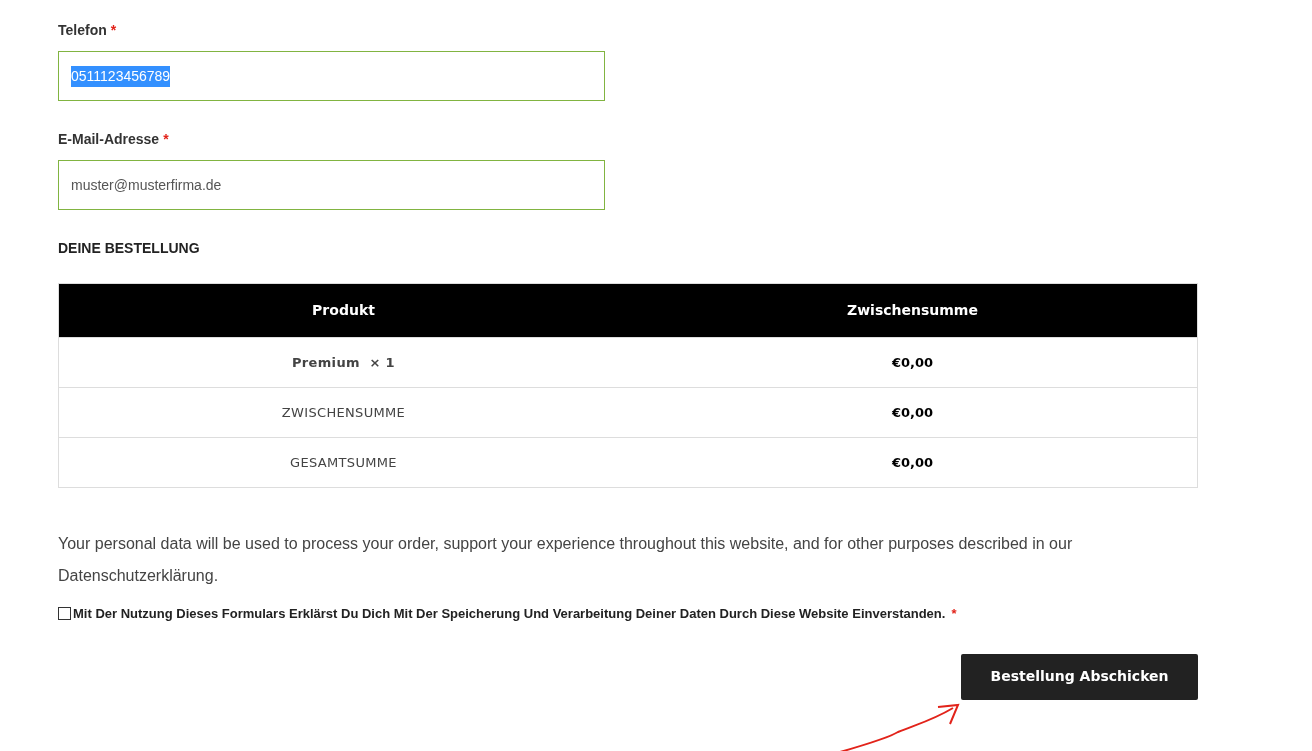  I want to click on section-heading: DEINE BESTELLUNG, so click(129, 248).